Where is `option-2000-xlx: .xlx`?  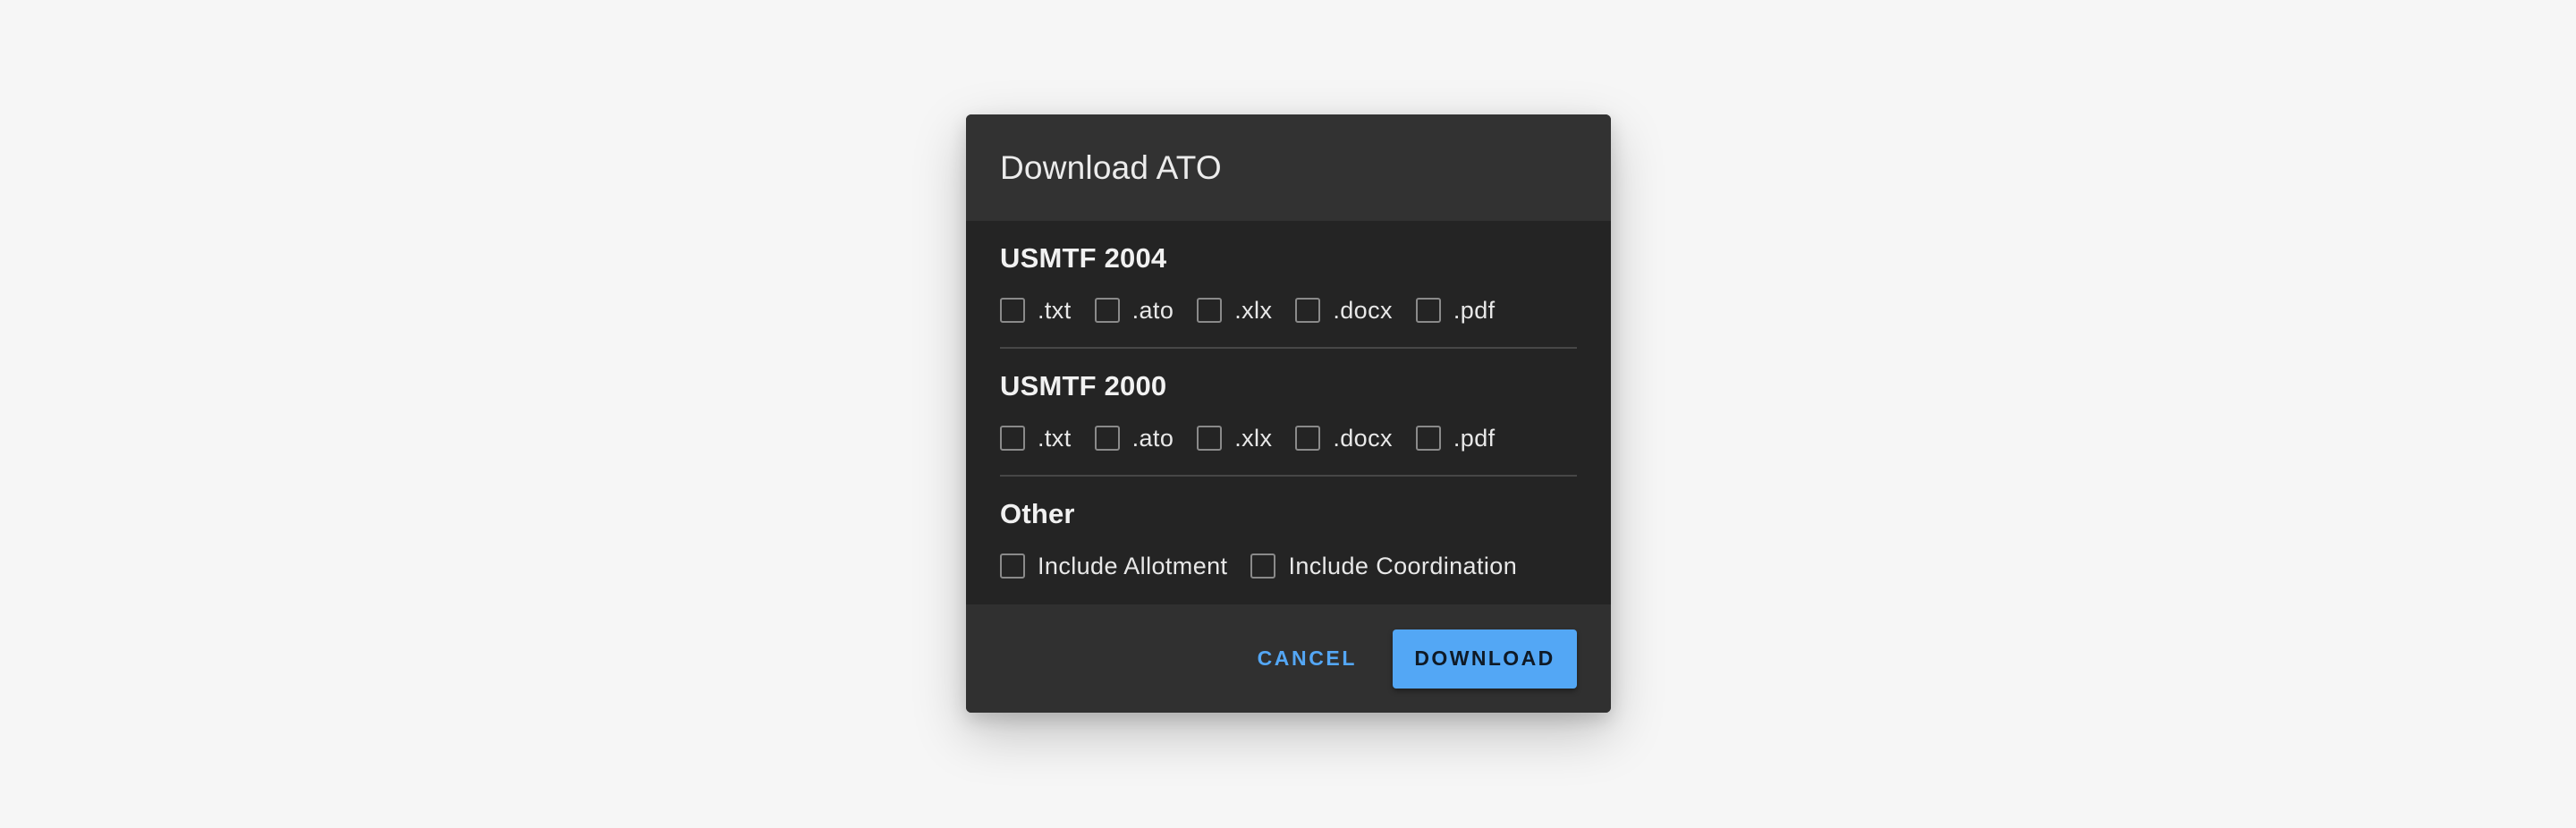
option-2000-xlx: .xlx is located at coordinates (1234, 438).